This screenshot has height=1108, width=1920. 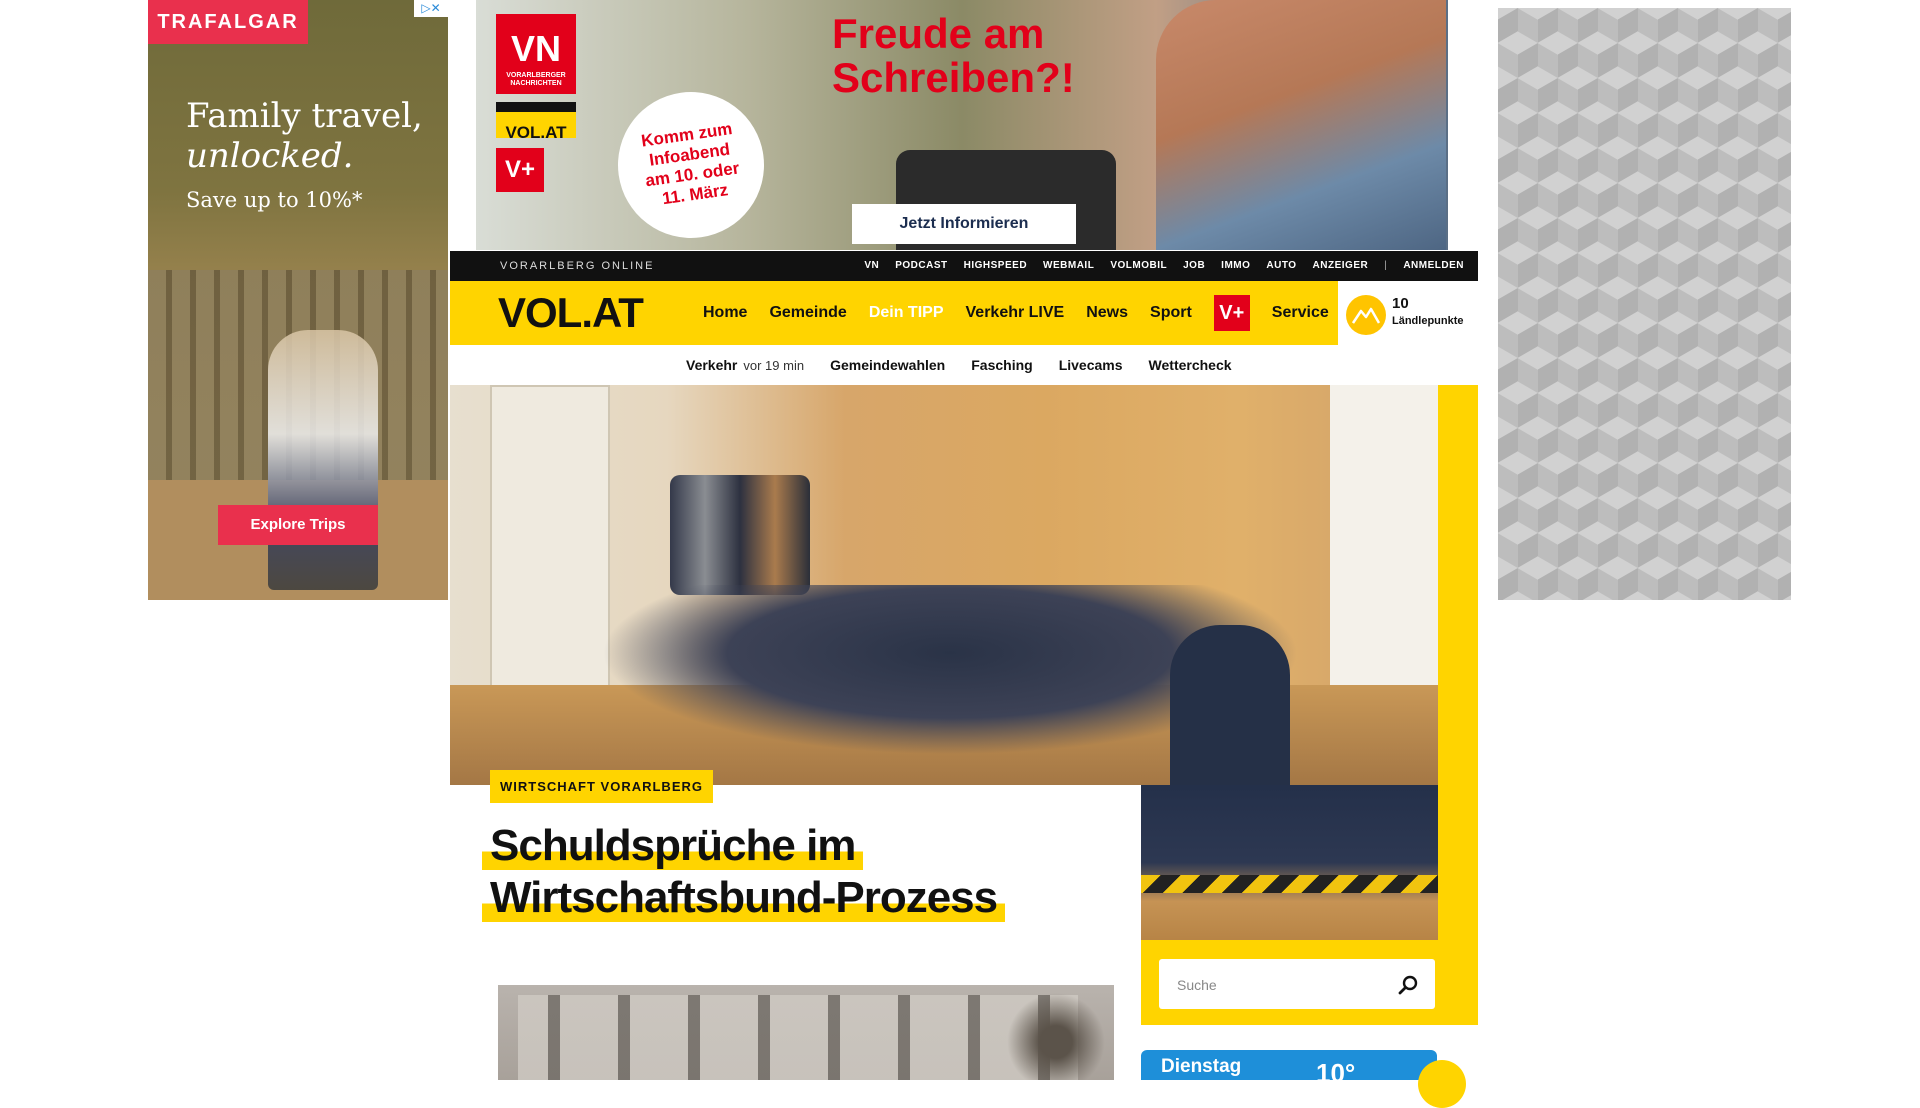 What do you see at coordinates (1068, 266) in the screenshot?
I see `toplink-webmail: WEBMAIL` at bounding box center [1068, 266].